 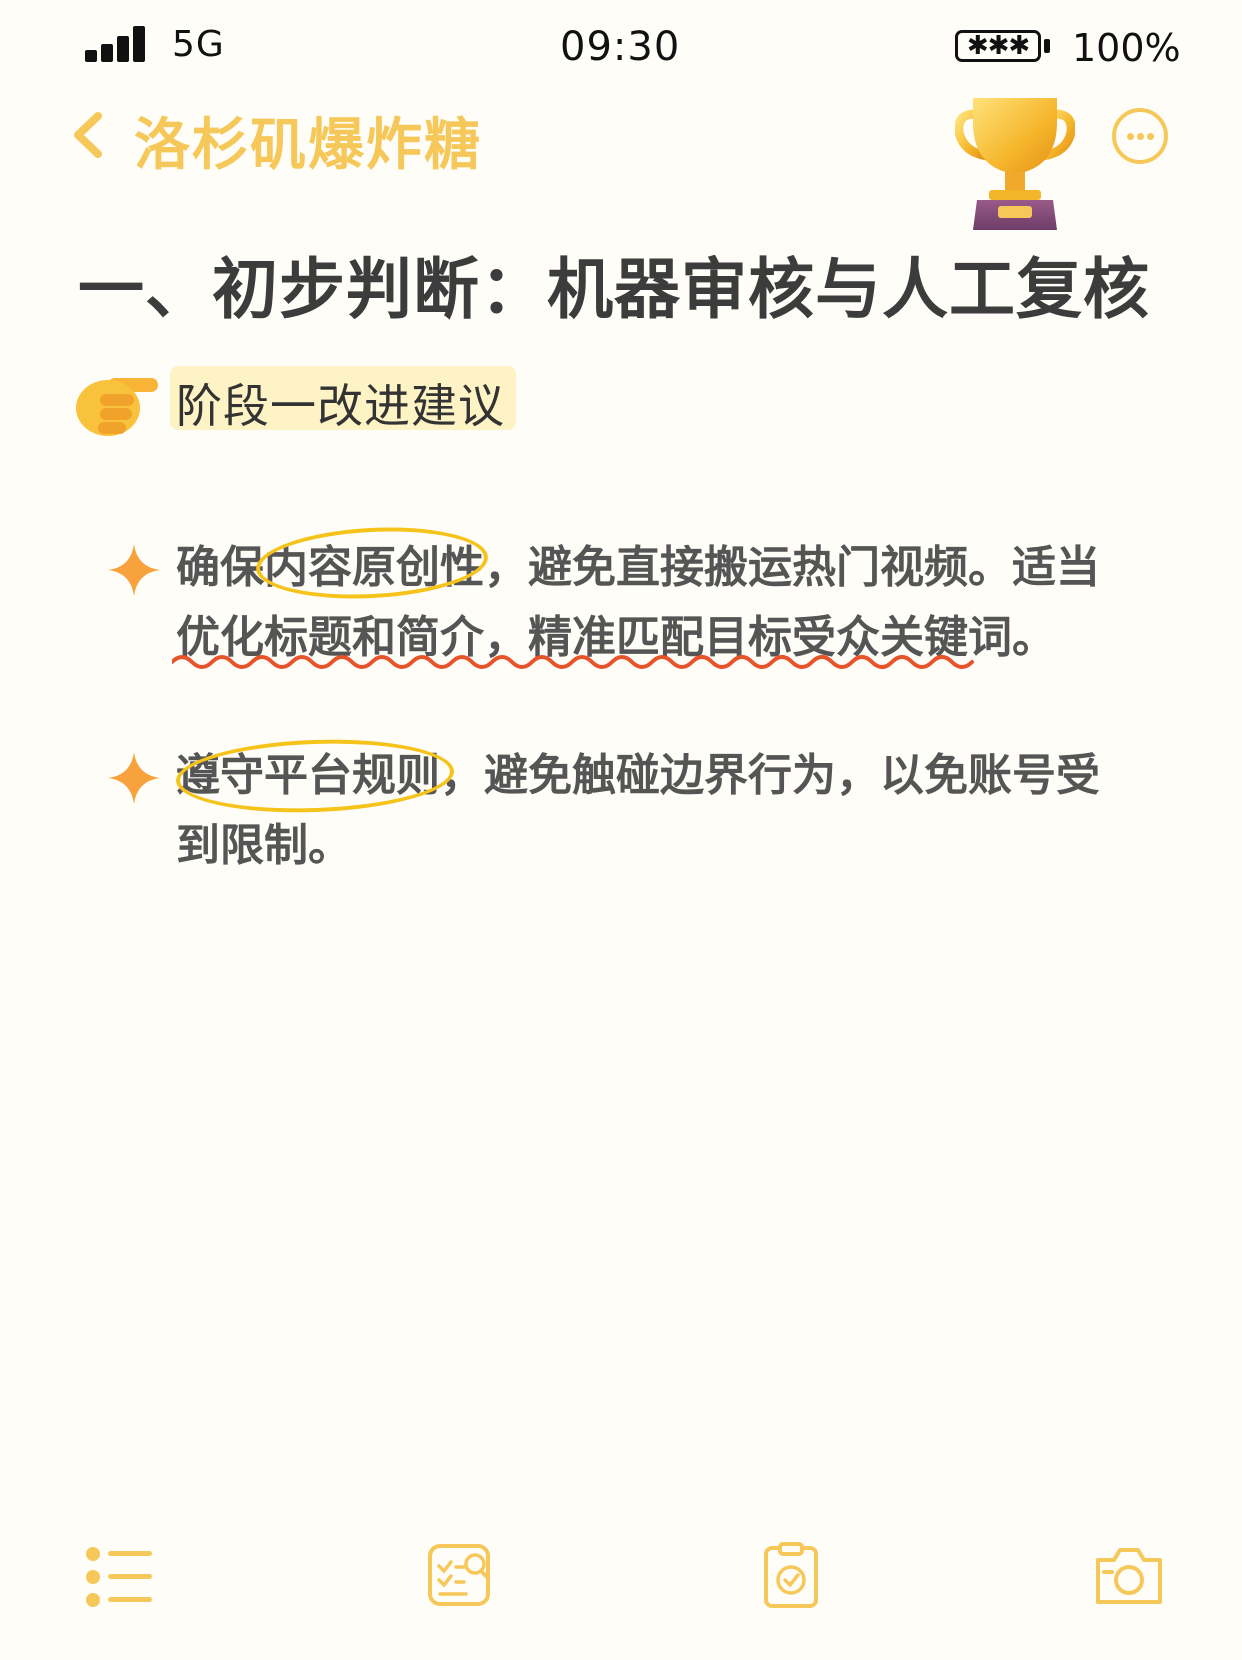 What do you see at coordinates (614, 289) in the screenshot?
I see `section-heading: 一、初步判断：机器审核与人工复核` at bounding box center [614, 289].